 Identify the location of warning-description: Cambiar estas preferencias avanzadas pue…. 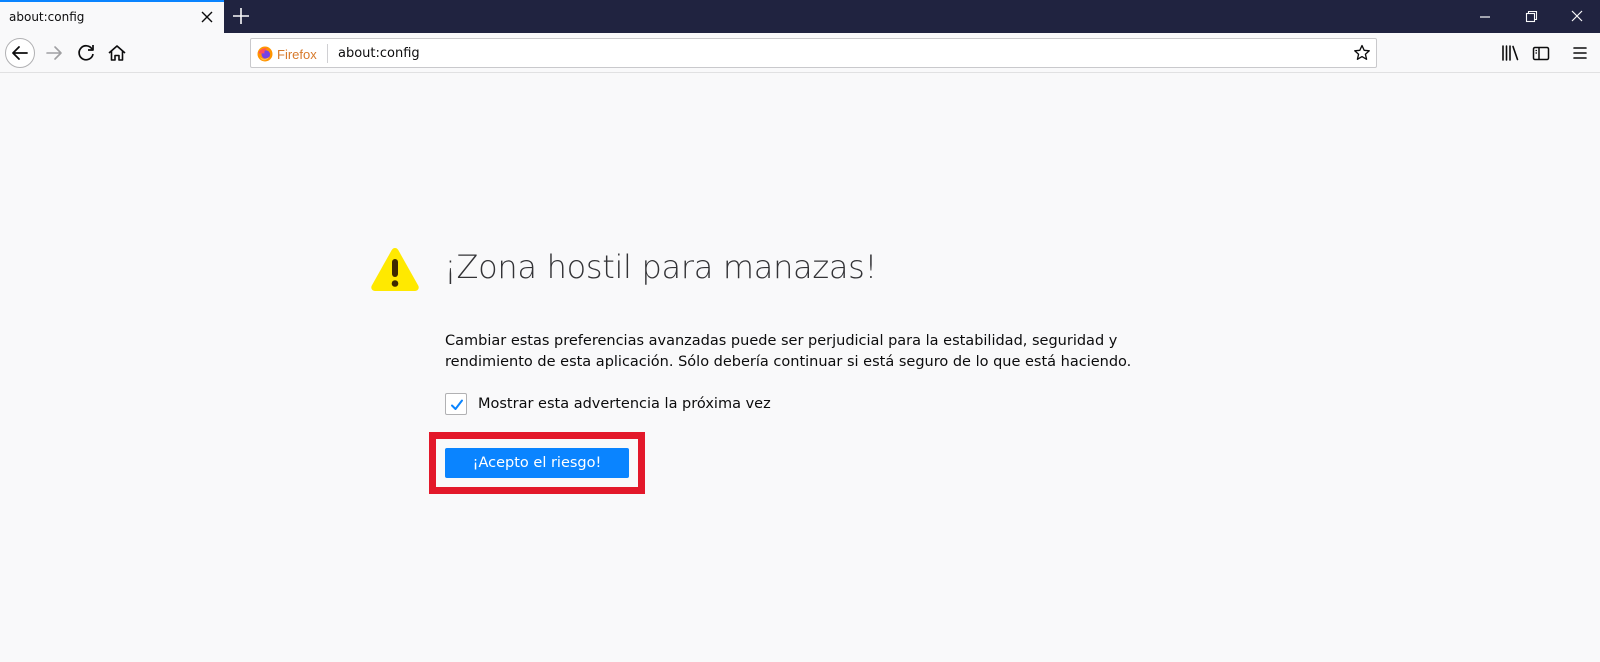
(788, 351).